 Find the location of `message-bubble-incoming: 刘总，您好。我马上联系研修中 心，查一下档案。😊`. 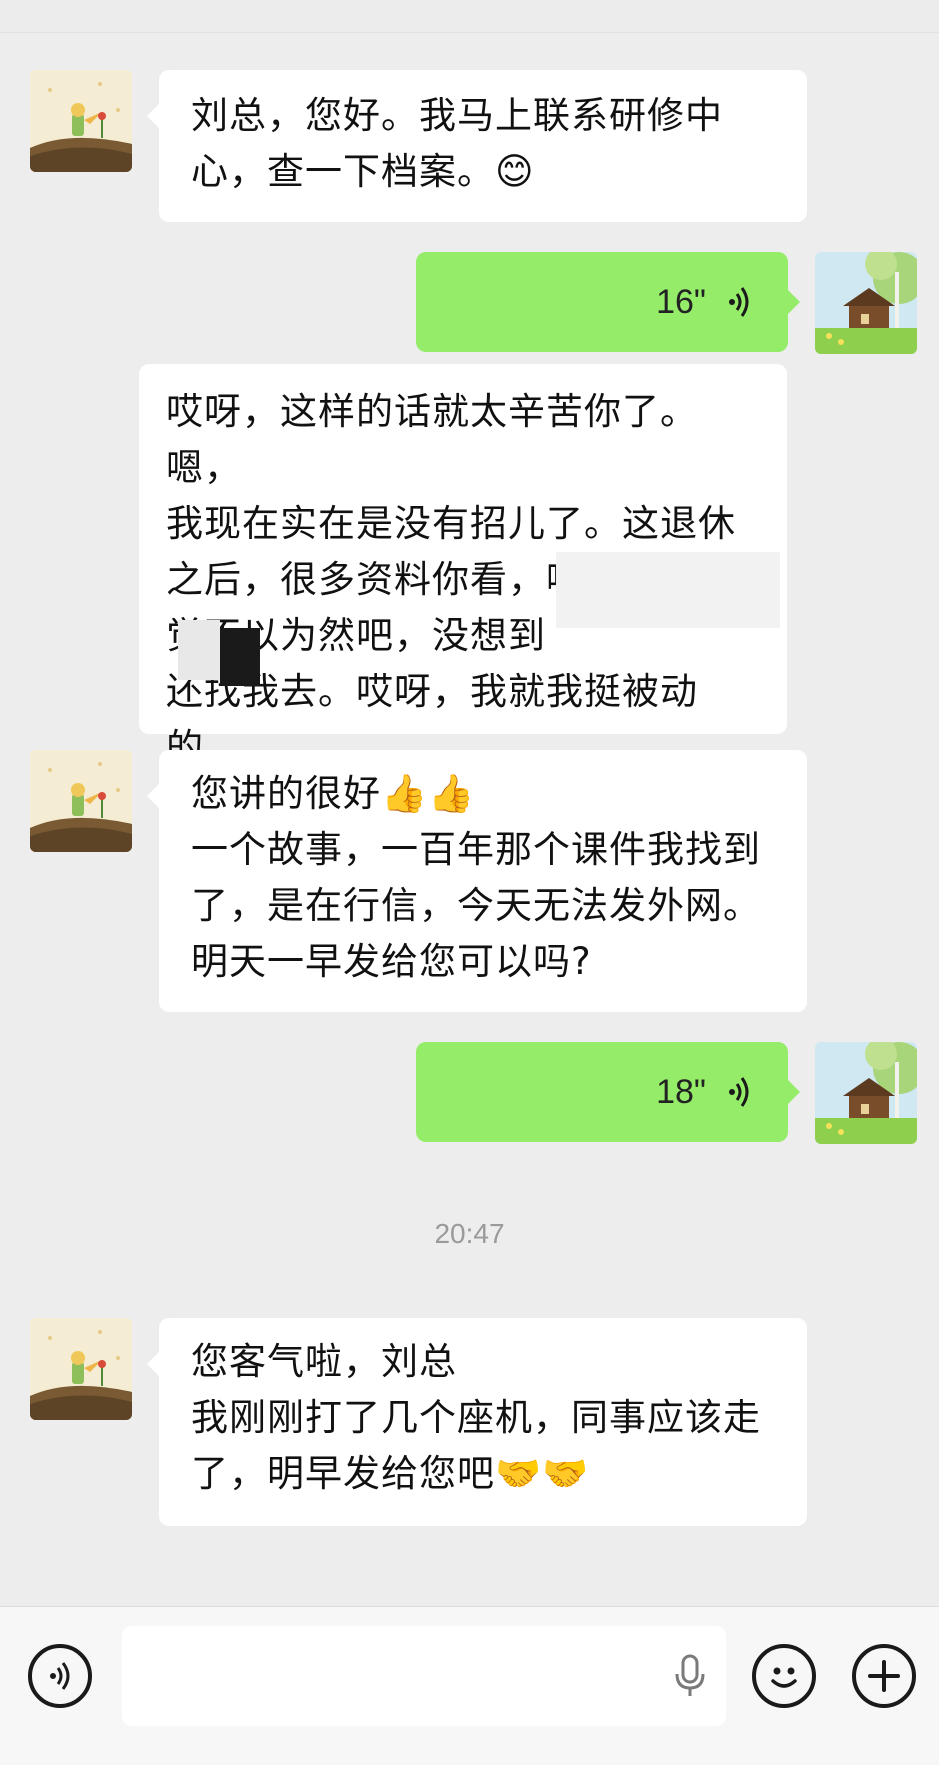

message-bubble-incoming: 刘总，您好。我马上联系研修中 心，查一下档案。😊 is located at coordinates (477, 146).